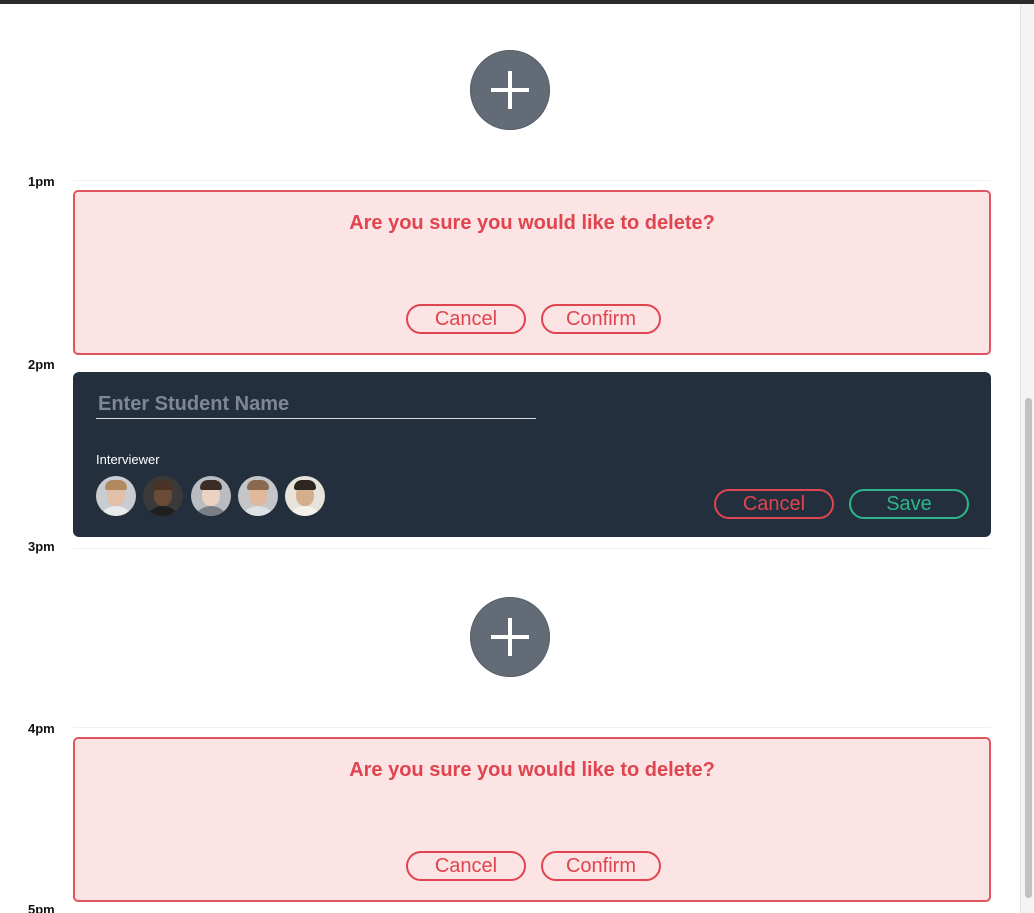 This screenshot has width=1034, height=913. Describe the element at coordinates (909, 504) in the screenshot. I see `save-button: Save` at that location.